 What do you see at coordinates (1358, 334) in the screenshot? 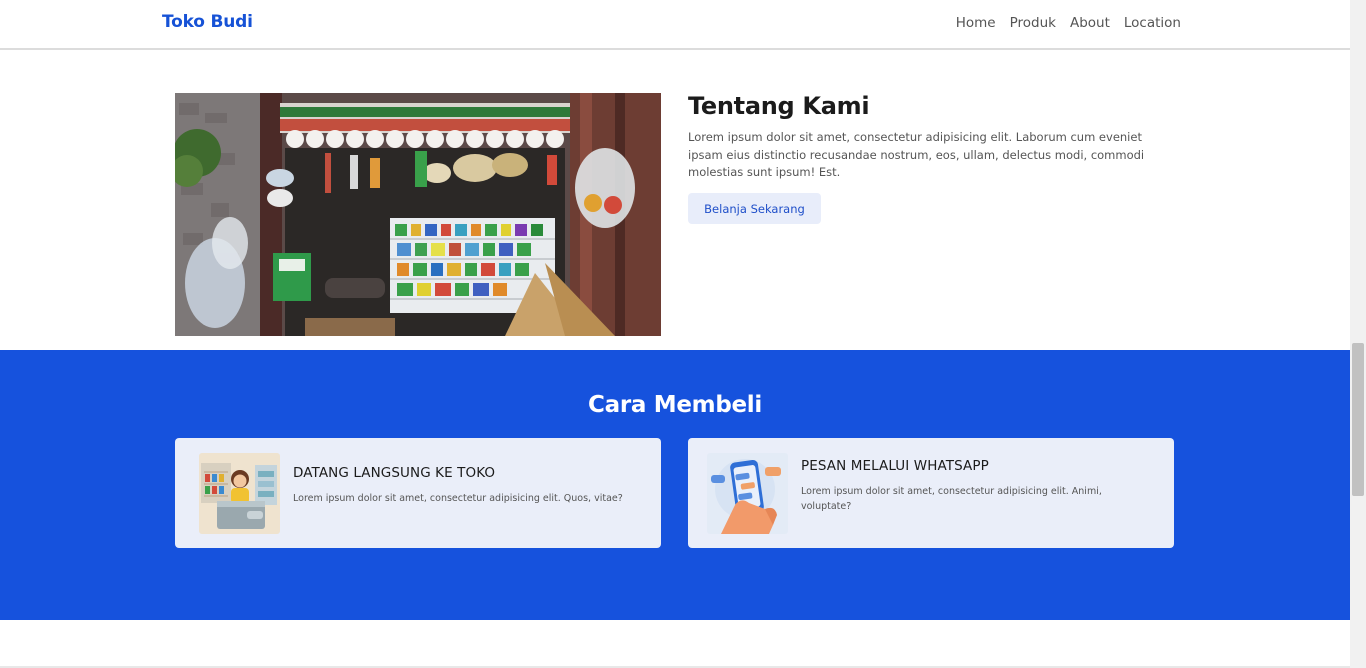
I see `page-scrollbar` at bounding box center [1358, 334].